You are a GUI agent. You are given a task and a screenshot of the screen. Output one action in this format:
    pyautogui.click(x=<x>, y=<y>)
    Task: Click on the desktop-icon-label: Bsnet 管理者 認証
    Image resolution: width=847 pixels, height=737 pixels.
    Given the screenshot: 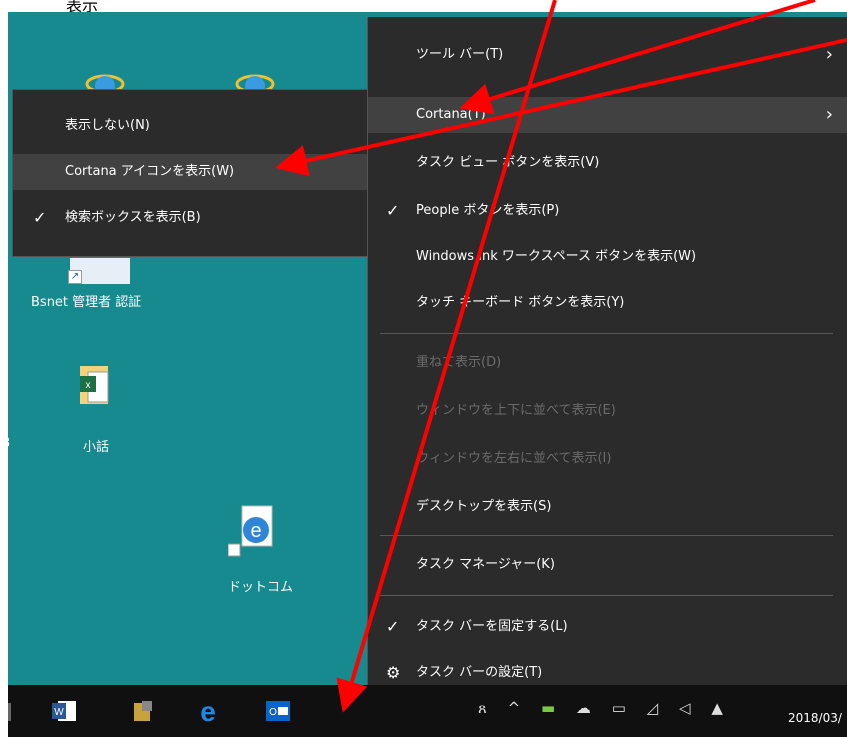 What is the action you would take?
    pyautogui.click(x=86, y=300)
    